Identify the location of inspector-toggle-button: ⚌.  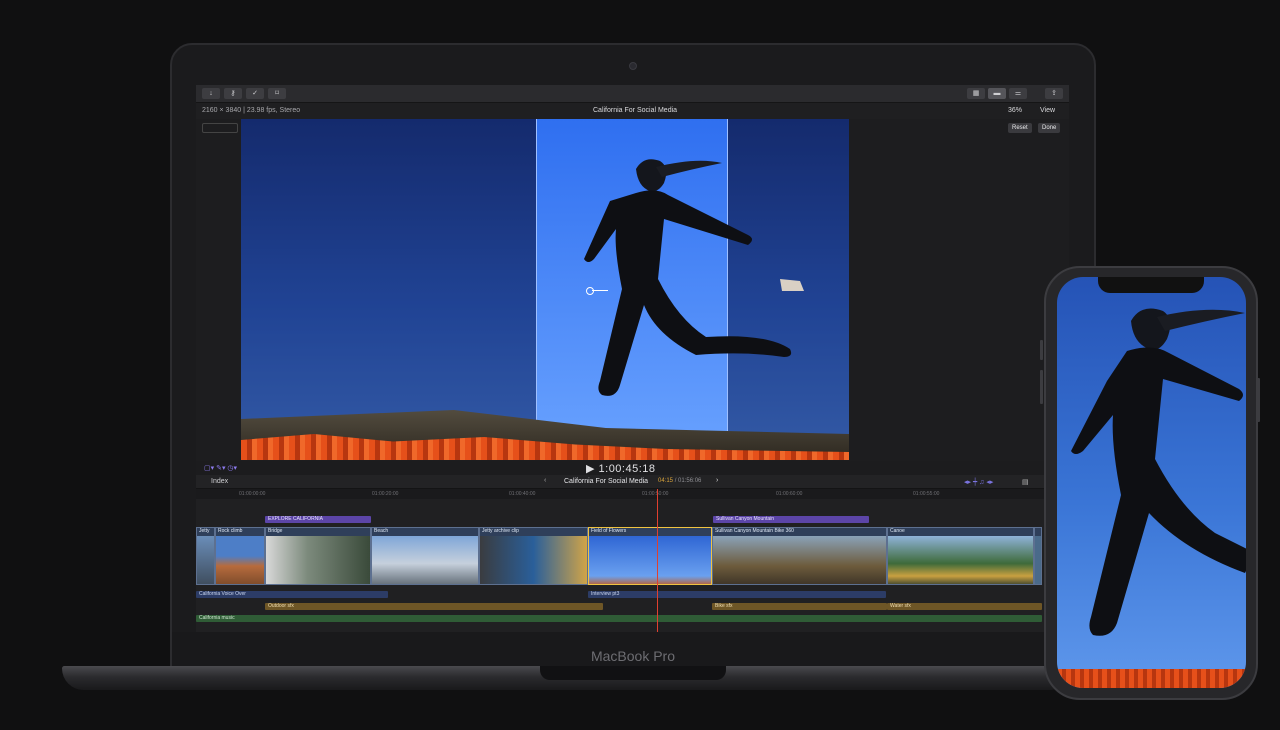
(1018, 93).